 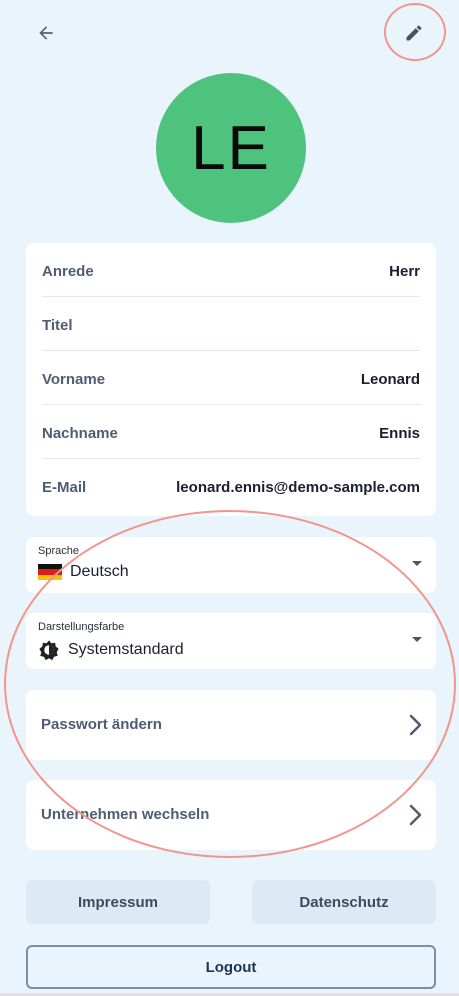 What do you see at coordinates (404, 271) in the screenshot?
I see `salutation-value: Herr` at bounding box center [404, 271].